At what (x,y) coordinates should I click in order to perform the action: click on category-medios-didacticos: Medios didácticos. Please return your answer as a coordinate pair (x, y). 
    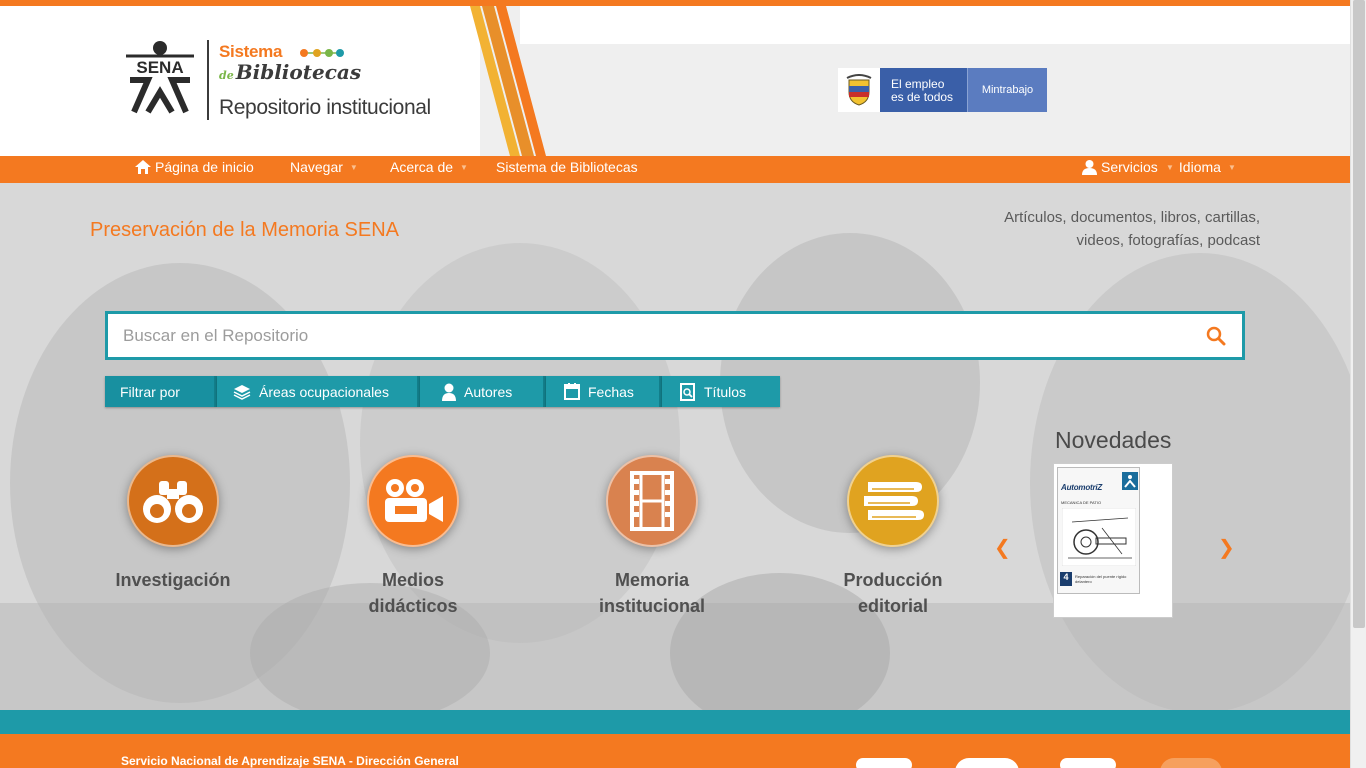
    Looking at the image, I should click on (413, 537).